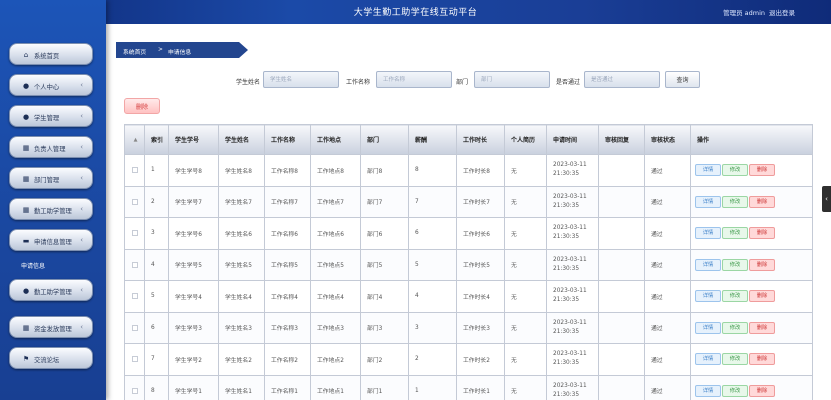 The height and width of the screenshot is (400, 831). Describe the element at coordinates (51, 178) in the screenshot. I see `sidebar-item-5: ▦ 部门管理 ‹` at that location.